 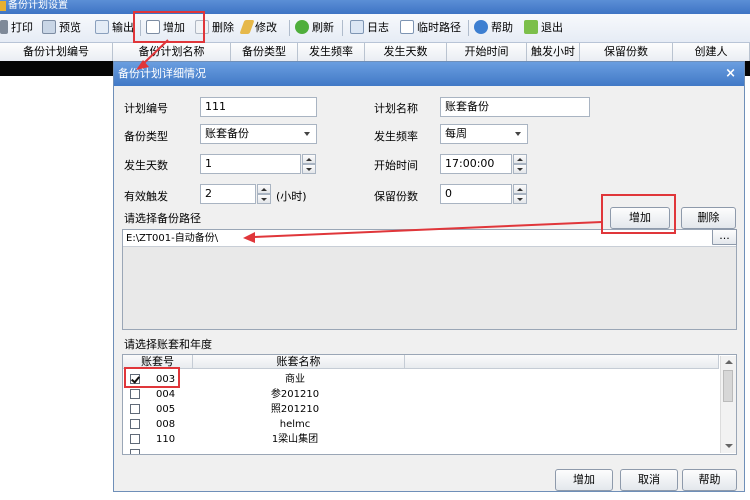 What do you see at coordinates (709, 480) in the screenshot?
I see `dialog-help-button: 帮助` at bounding box center [709, 480].